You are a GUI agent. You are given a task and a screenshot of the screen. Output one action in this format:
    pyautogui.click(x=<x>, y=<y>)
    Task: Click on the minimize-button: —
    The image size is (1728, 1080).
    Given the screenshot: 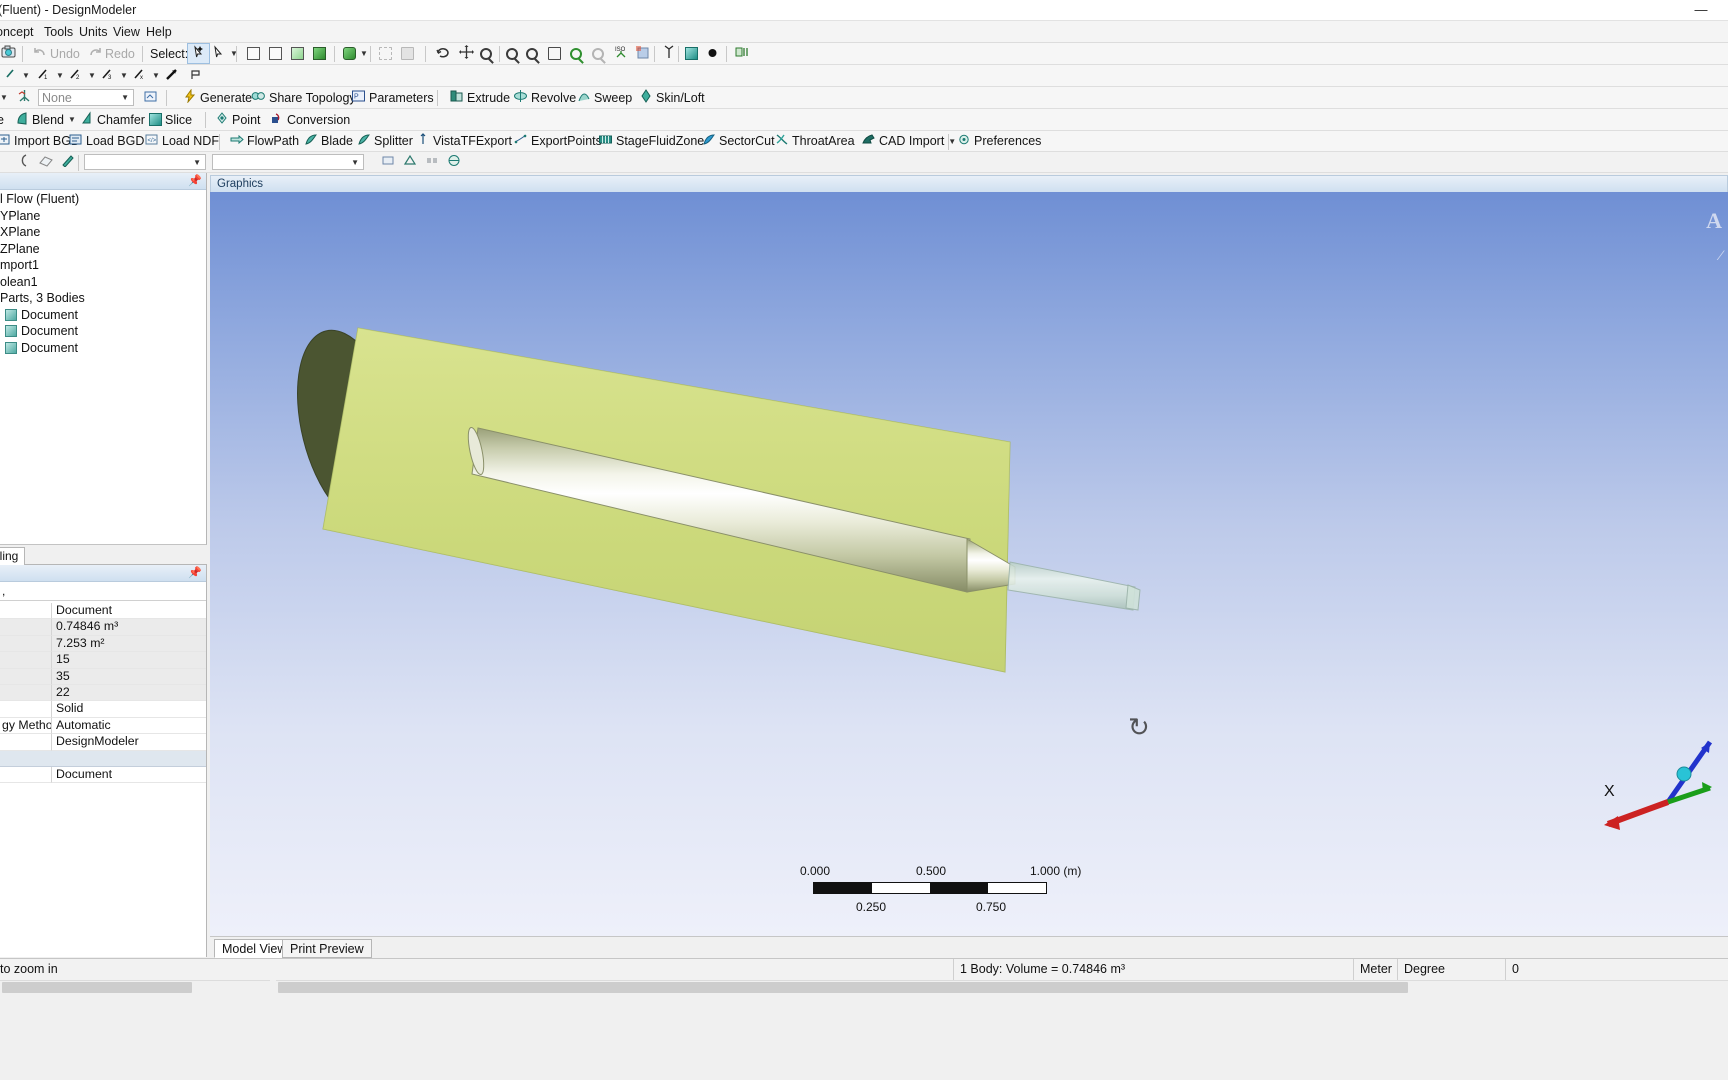 What is the action you would take?
    pyautogui.click(x=1701, y=10)
    